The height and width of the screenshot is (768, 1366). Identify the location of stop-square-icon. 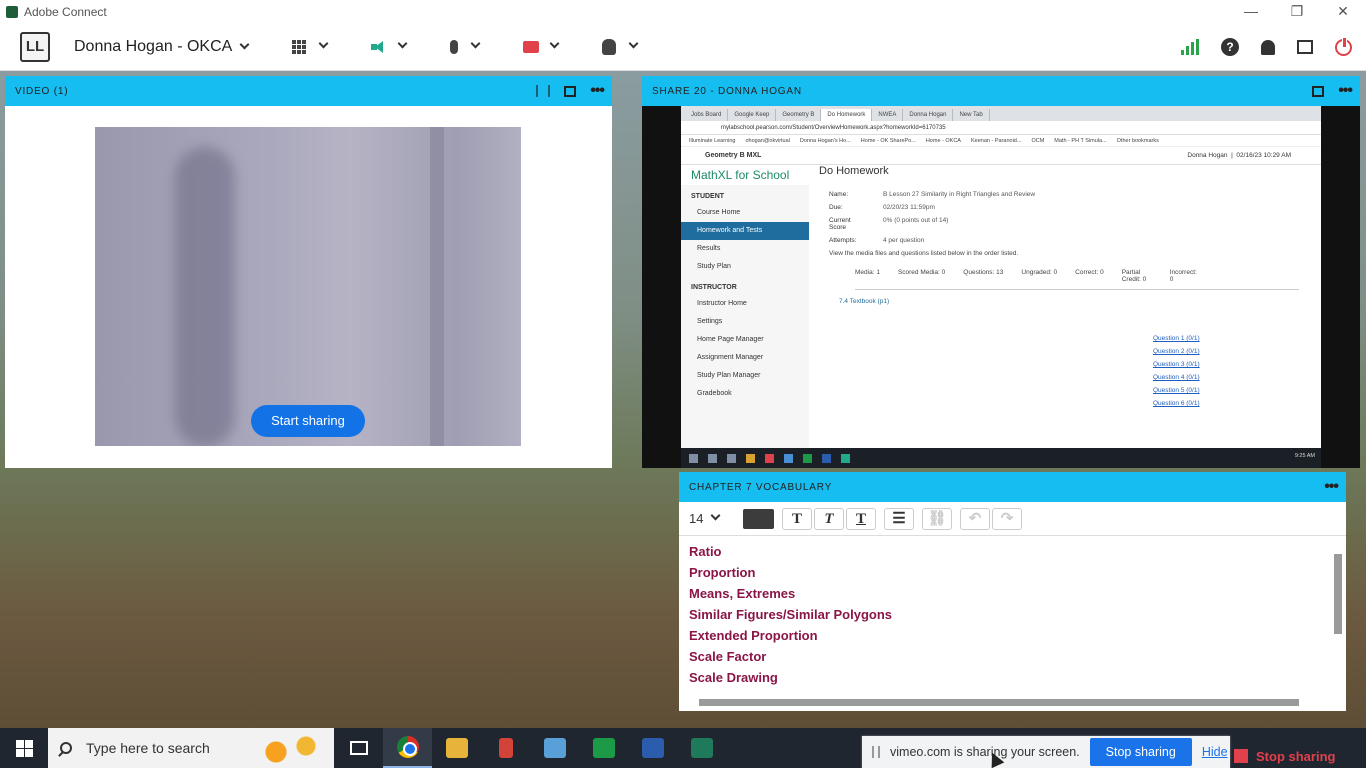
(1241, 756).